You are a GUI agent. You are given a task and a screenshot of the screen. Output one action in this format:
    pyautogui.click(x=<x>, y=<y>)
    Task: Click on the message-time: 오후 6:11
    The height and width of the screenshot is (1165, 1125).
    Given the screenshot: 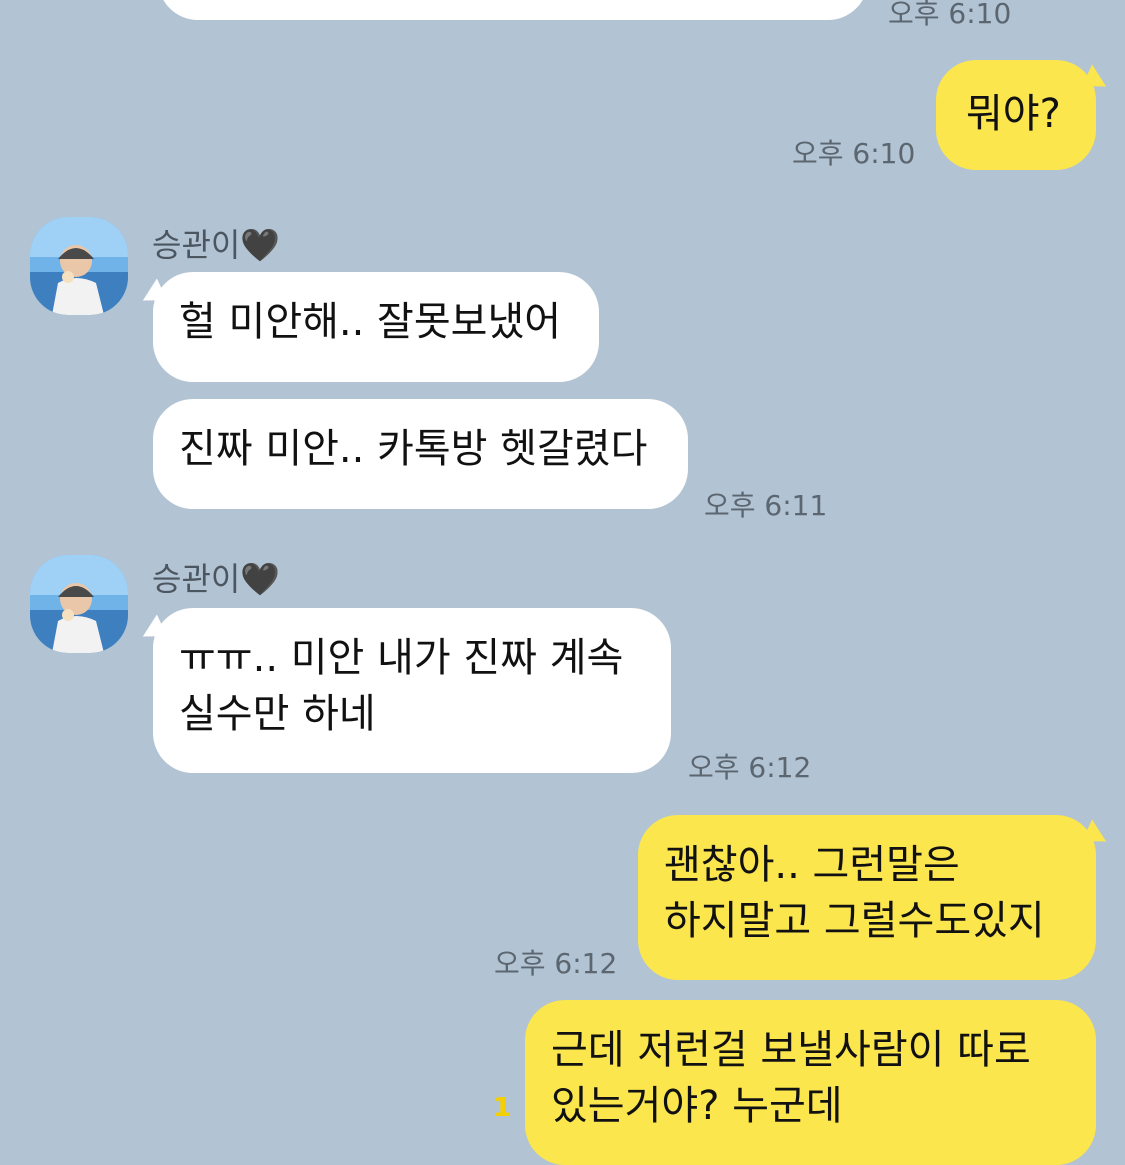 What is the action you would take?
    pyautogui.click(x=766, y=505)
    